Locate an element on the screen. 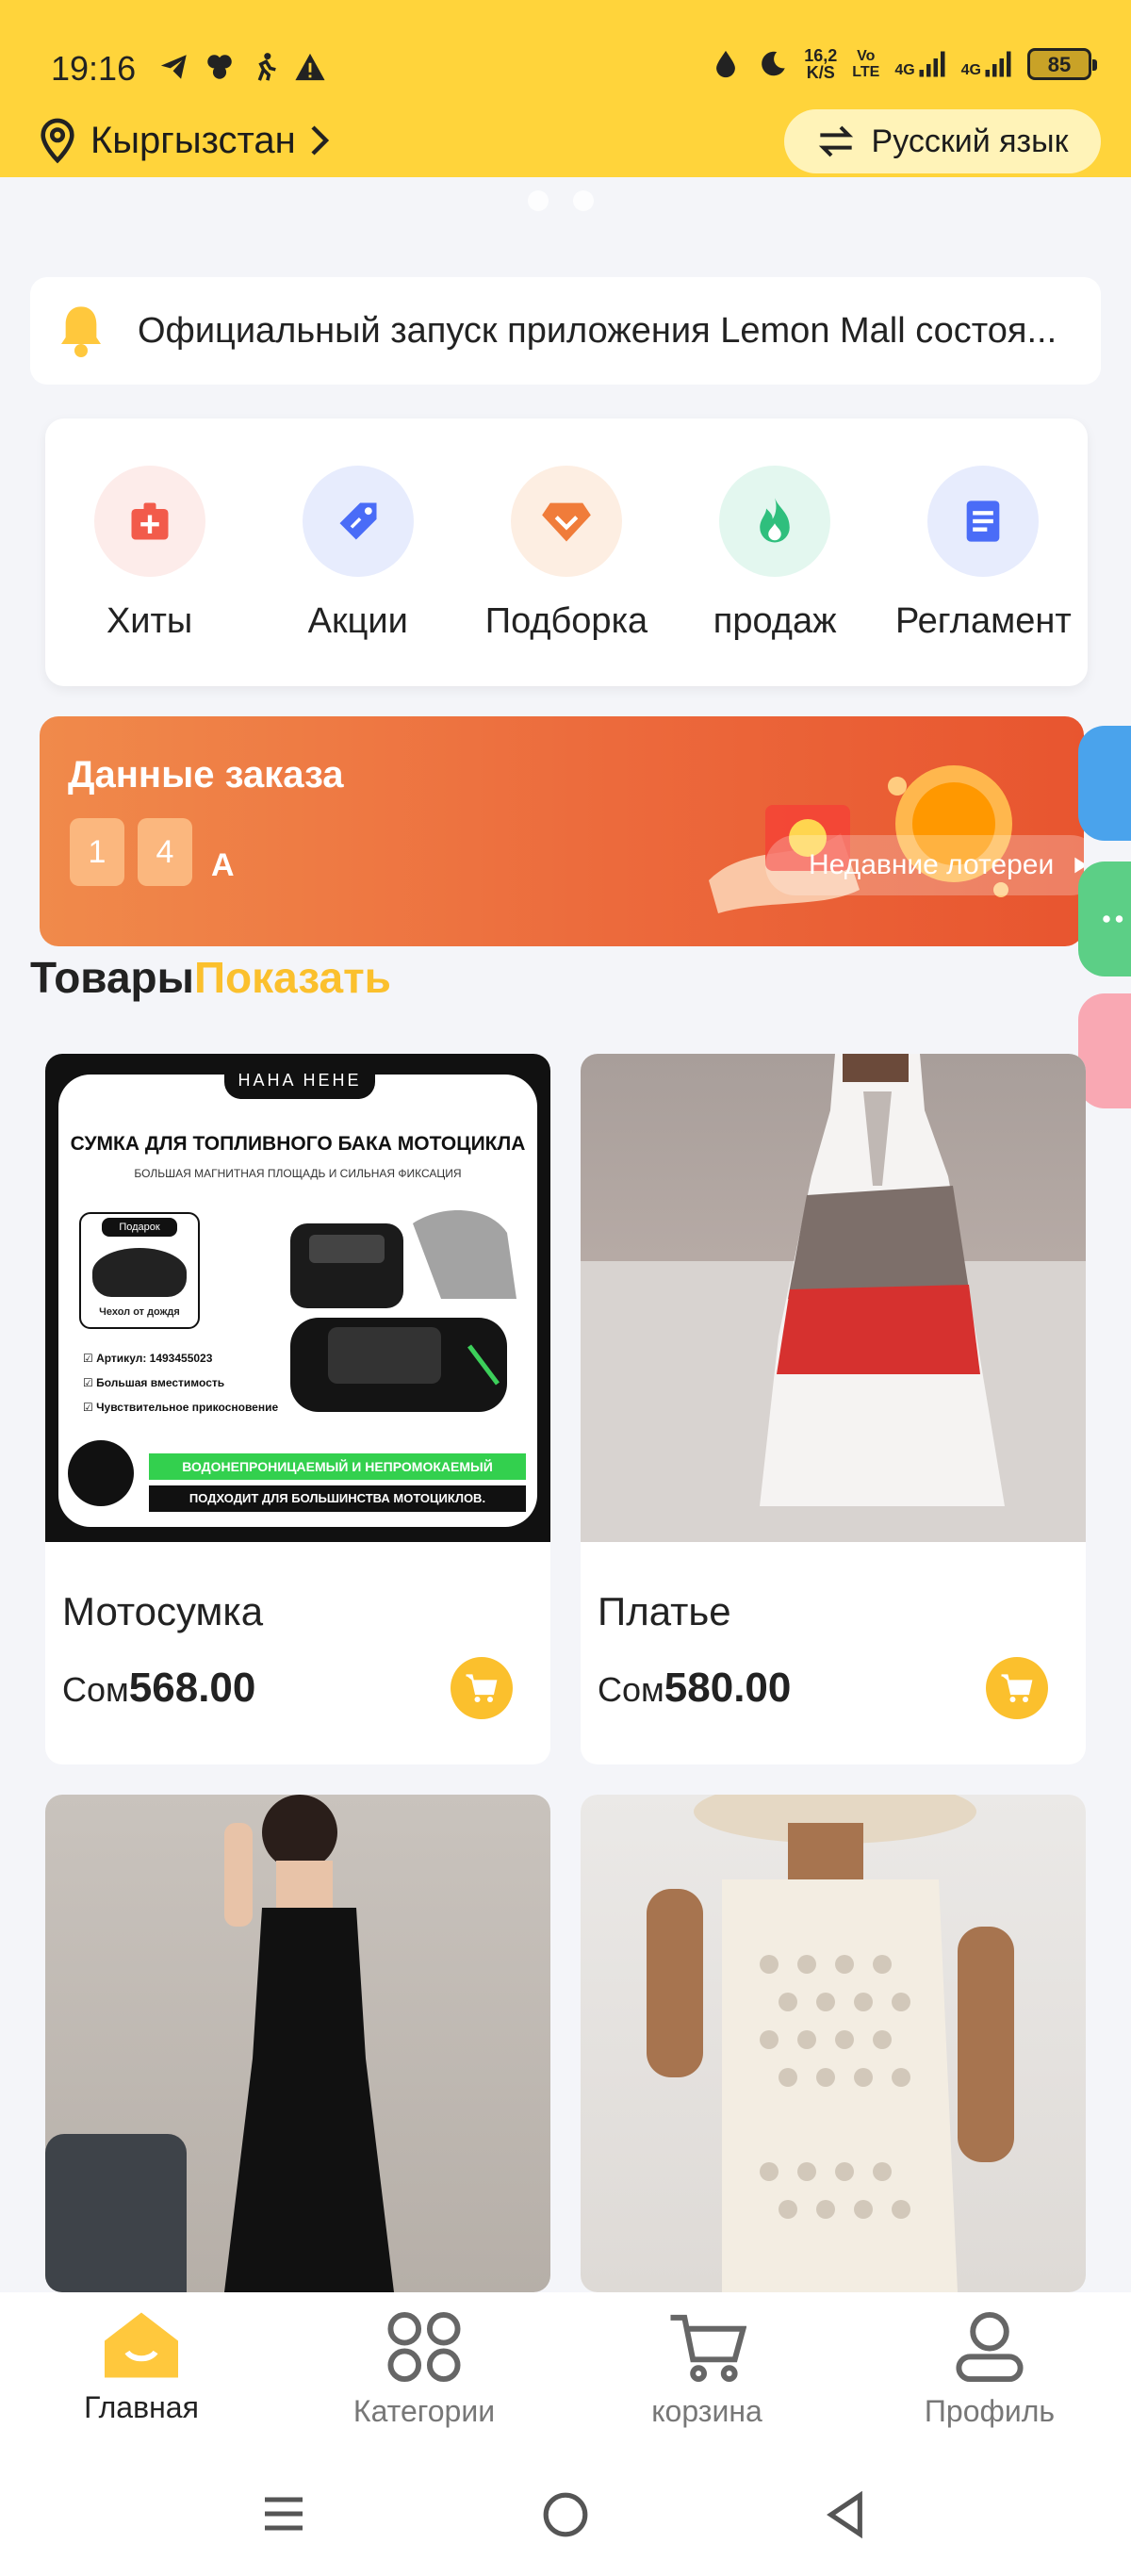  quick-item-selection: Подборка is located at coordinates (566, 576).